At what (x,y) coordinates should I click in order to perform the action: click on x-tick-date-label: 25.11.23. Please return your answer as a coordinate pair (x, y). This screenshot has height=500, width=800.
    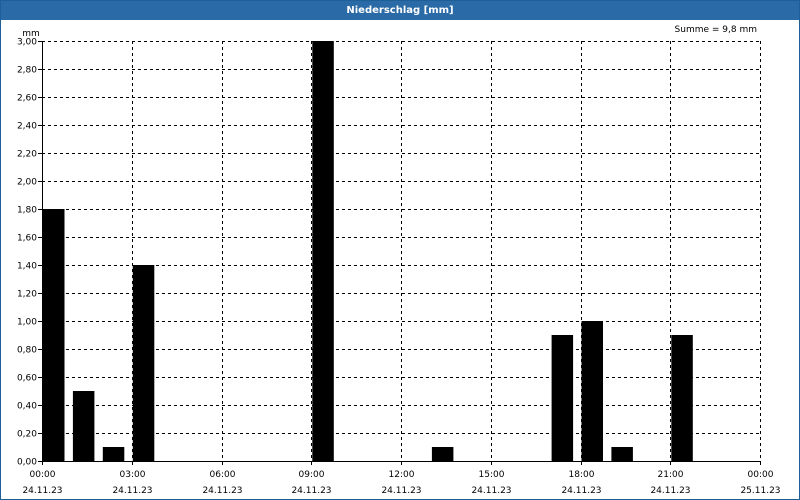
    Looking at the image, I should click on (760, 491).